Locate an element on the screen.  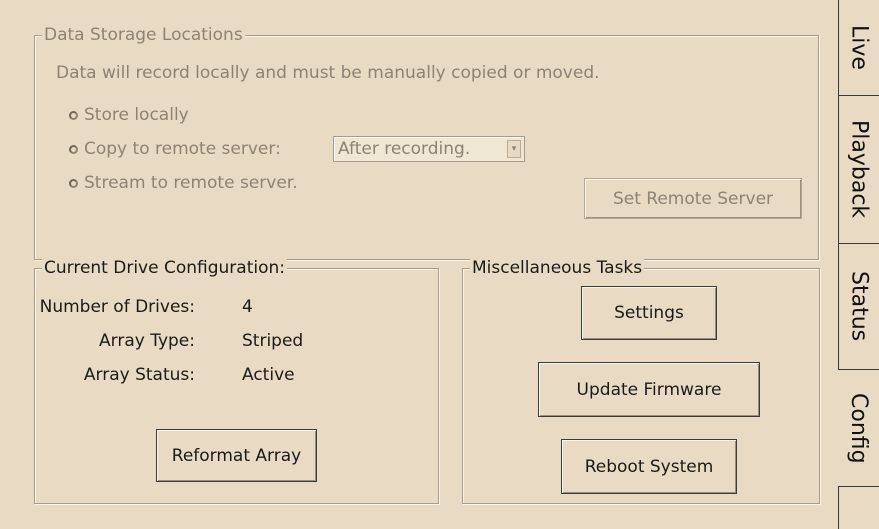
reformat-array-button: Reformat Array is located at coordinates (236, 455).